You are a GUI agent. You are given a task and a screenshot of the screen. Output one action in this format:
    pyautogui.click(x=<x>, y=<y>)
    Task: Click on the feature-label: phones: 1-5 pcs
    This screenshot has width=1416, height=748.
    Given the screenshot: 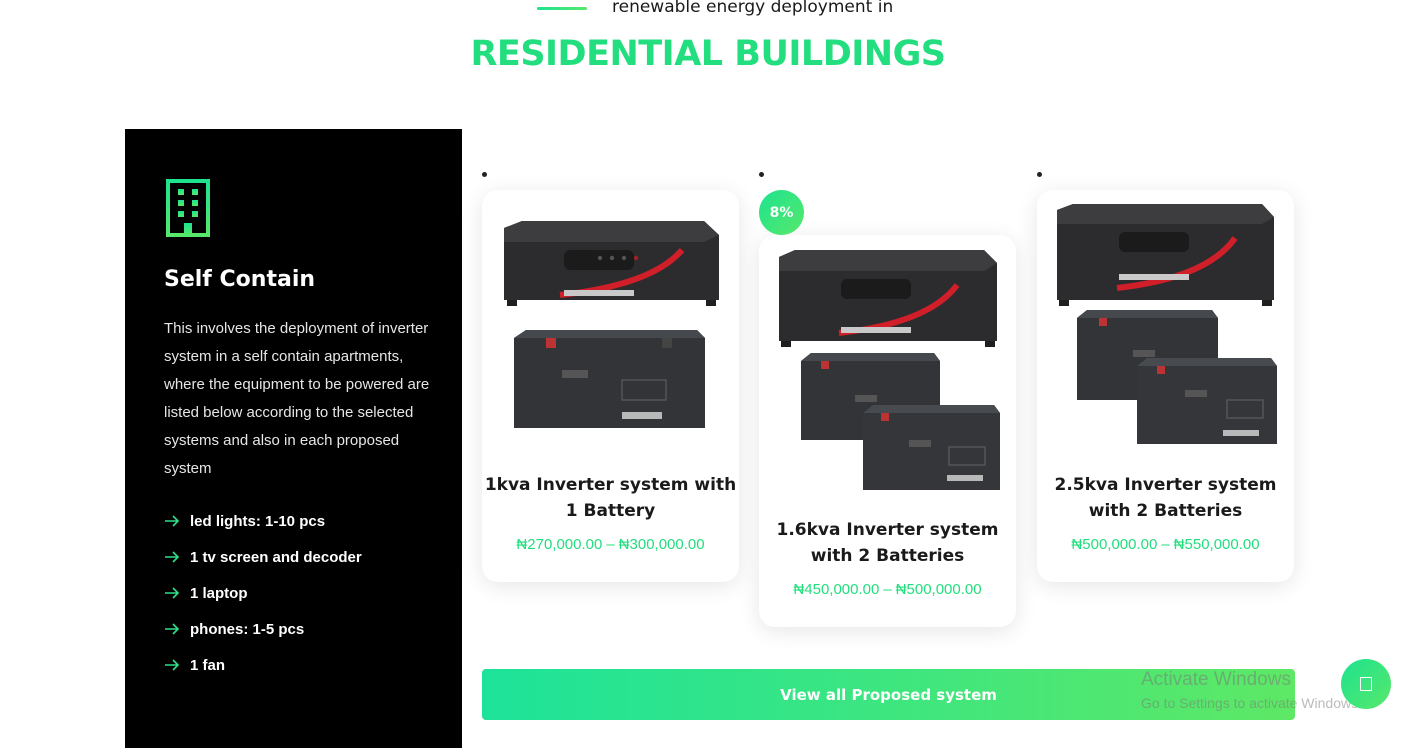 What is the action you would take?
    pyautogui.click(x=247, y=629)
    